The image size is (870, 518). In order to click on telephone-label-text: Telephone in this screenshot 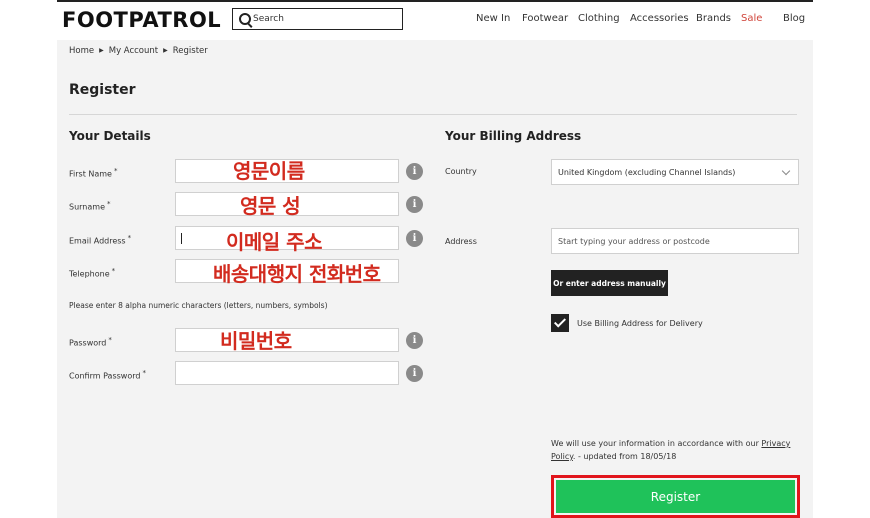, I will do `click(89, 274)`.